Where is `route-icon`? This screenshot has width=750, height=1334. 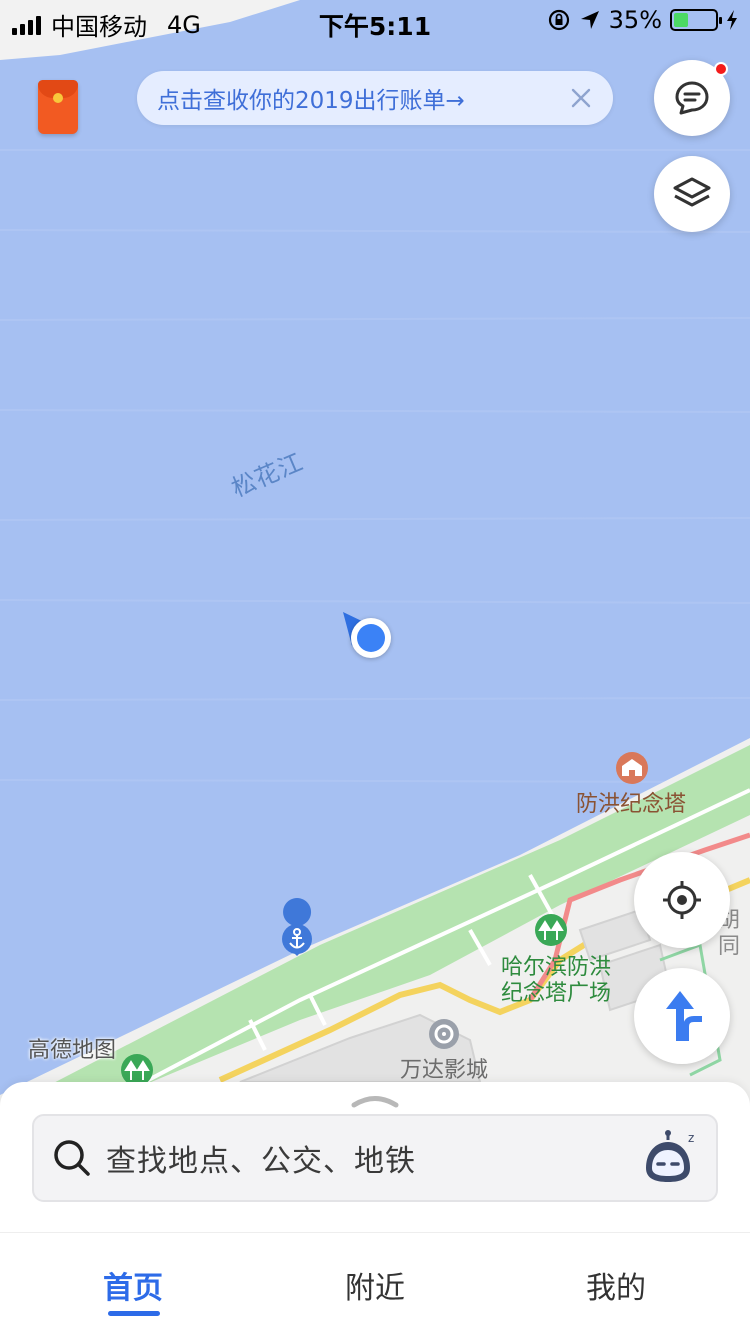
route-icon is located at coordinates (684, 1016).